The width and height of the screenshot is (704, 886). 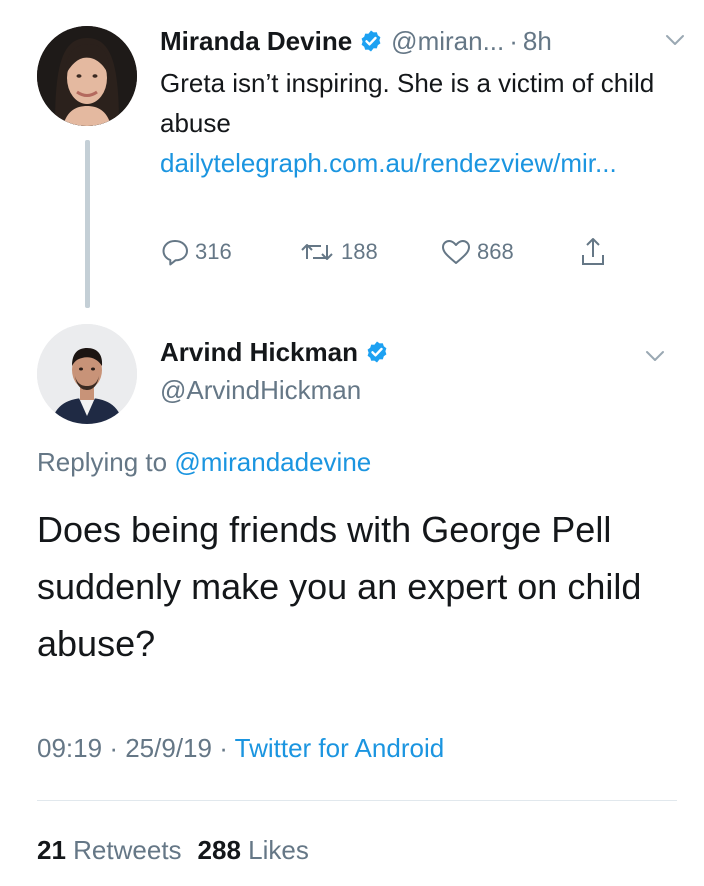 I want to click on tweet-actions: 316 188 868, so click(x=384, y=252).